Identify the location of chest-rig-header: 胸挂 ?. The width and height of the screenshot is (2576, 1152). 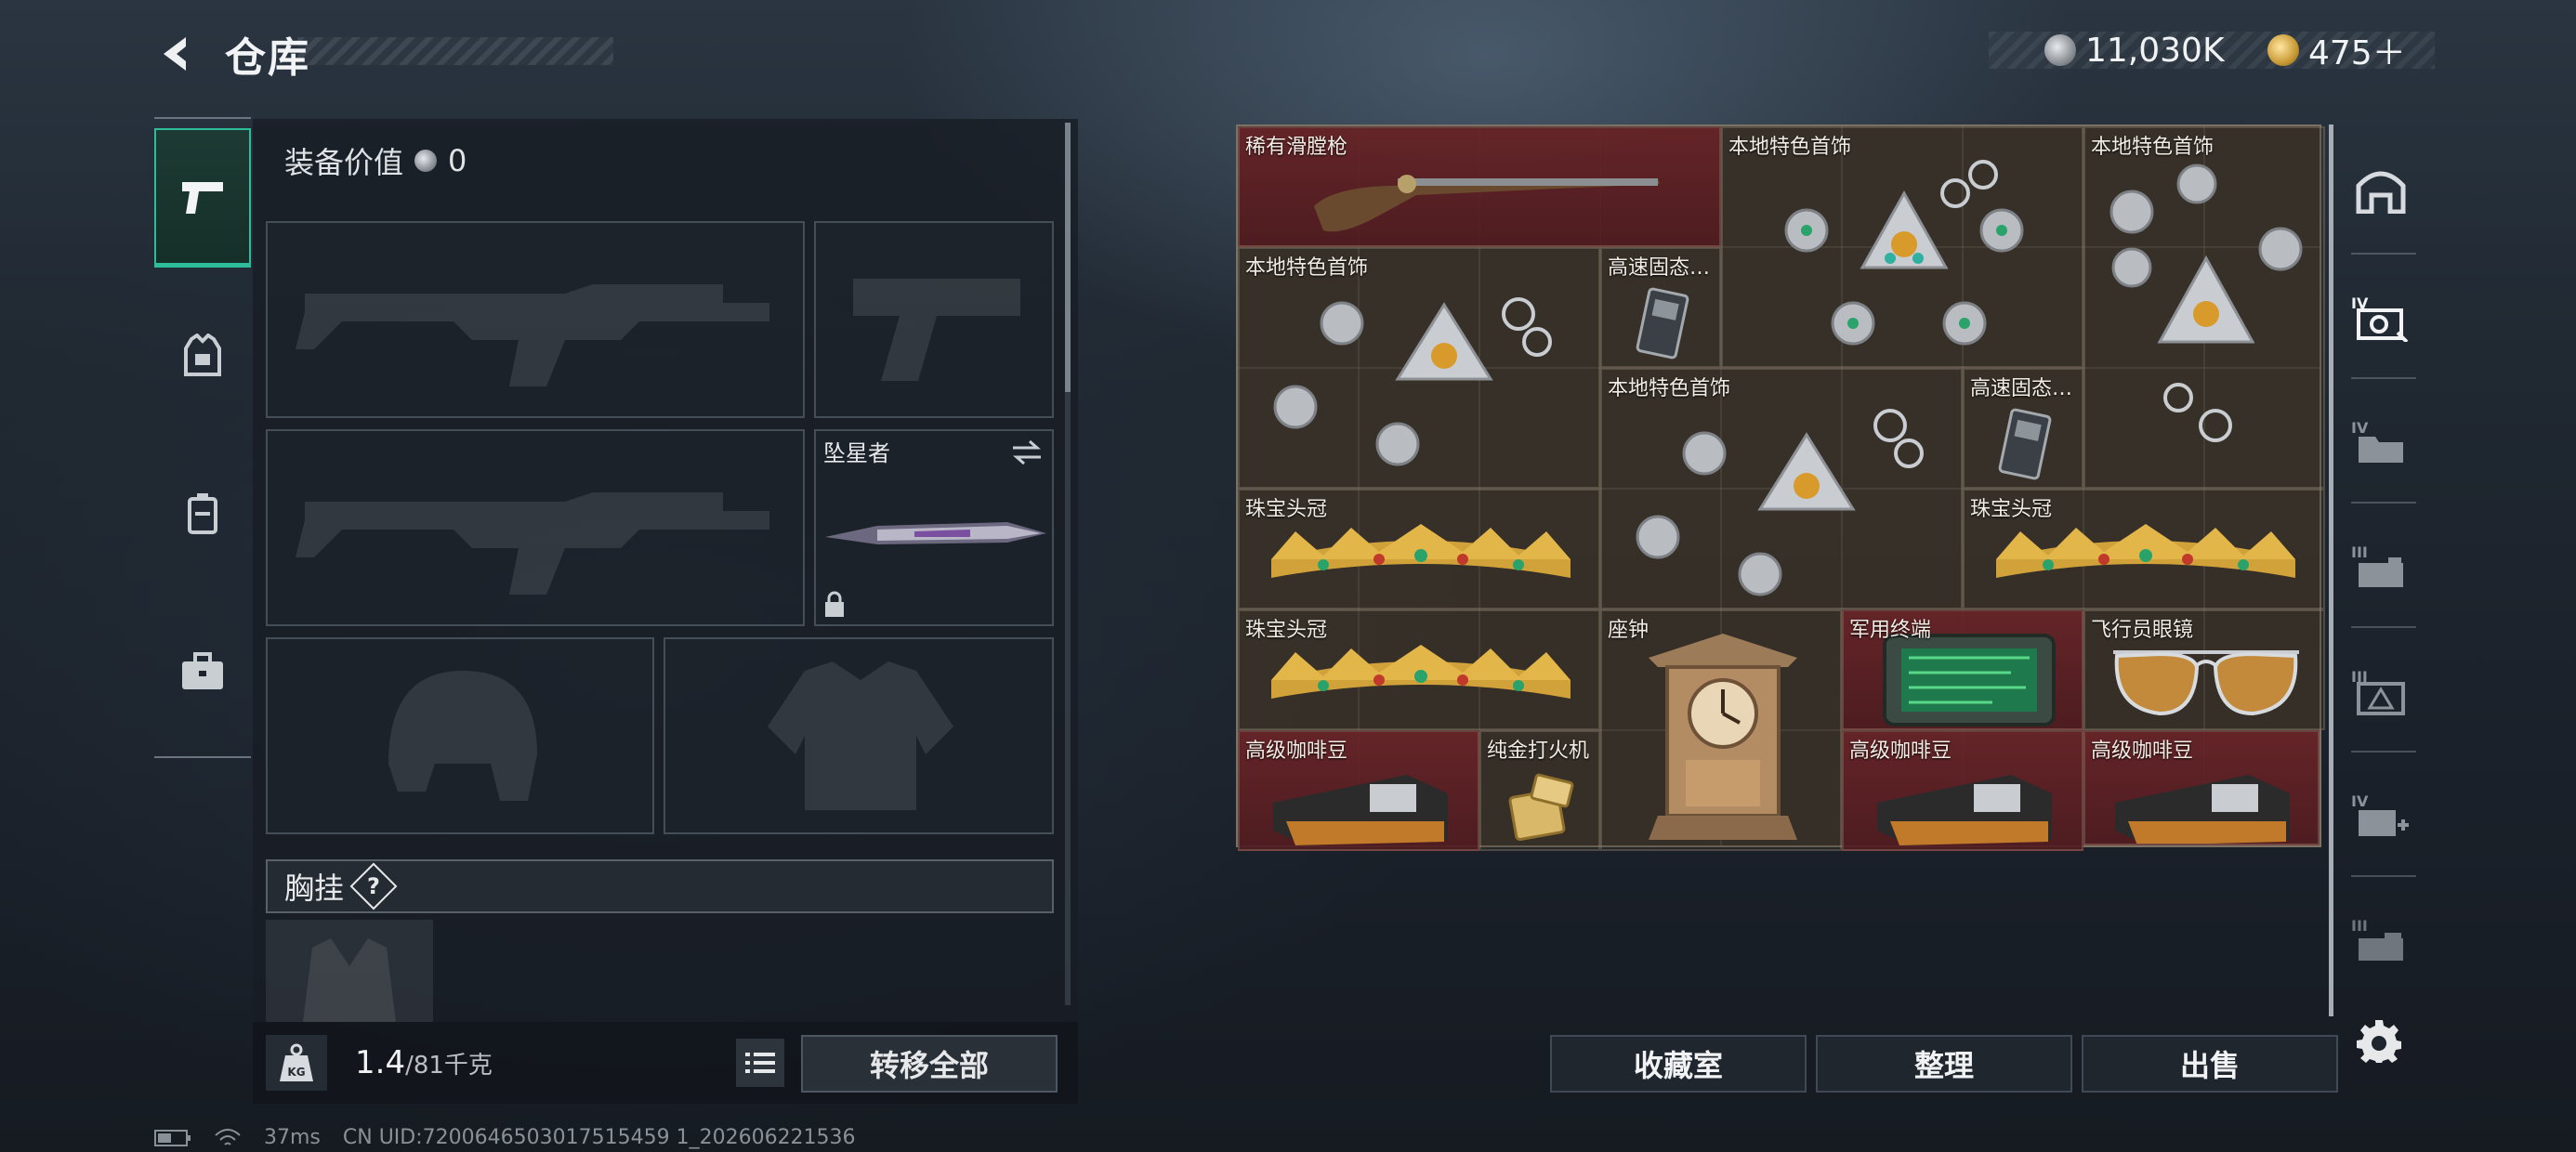
(660, 886).